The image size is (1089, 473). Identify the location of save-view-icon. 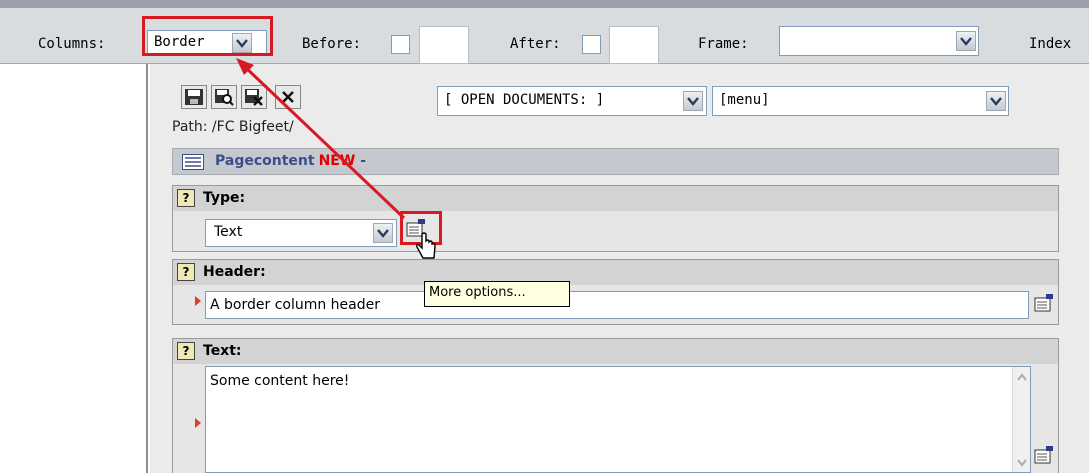
(224, 97).